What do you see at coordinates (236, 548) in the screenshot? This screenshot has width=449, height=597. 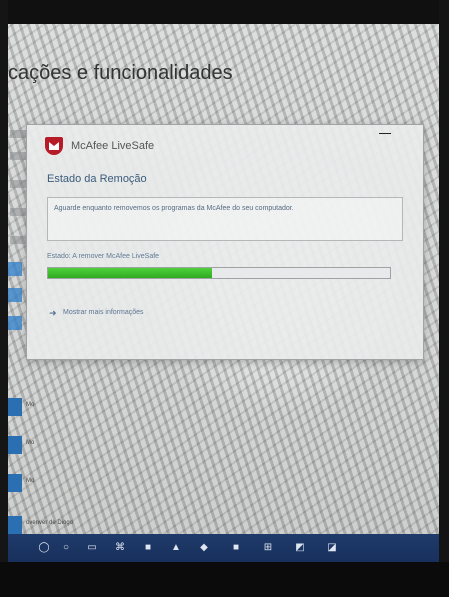 I see `app-icon: ■` at bounding box center [236, 548].